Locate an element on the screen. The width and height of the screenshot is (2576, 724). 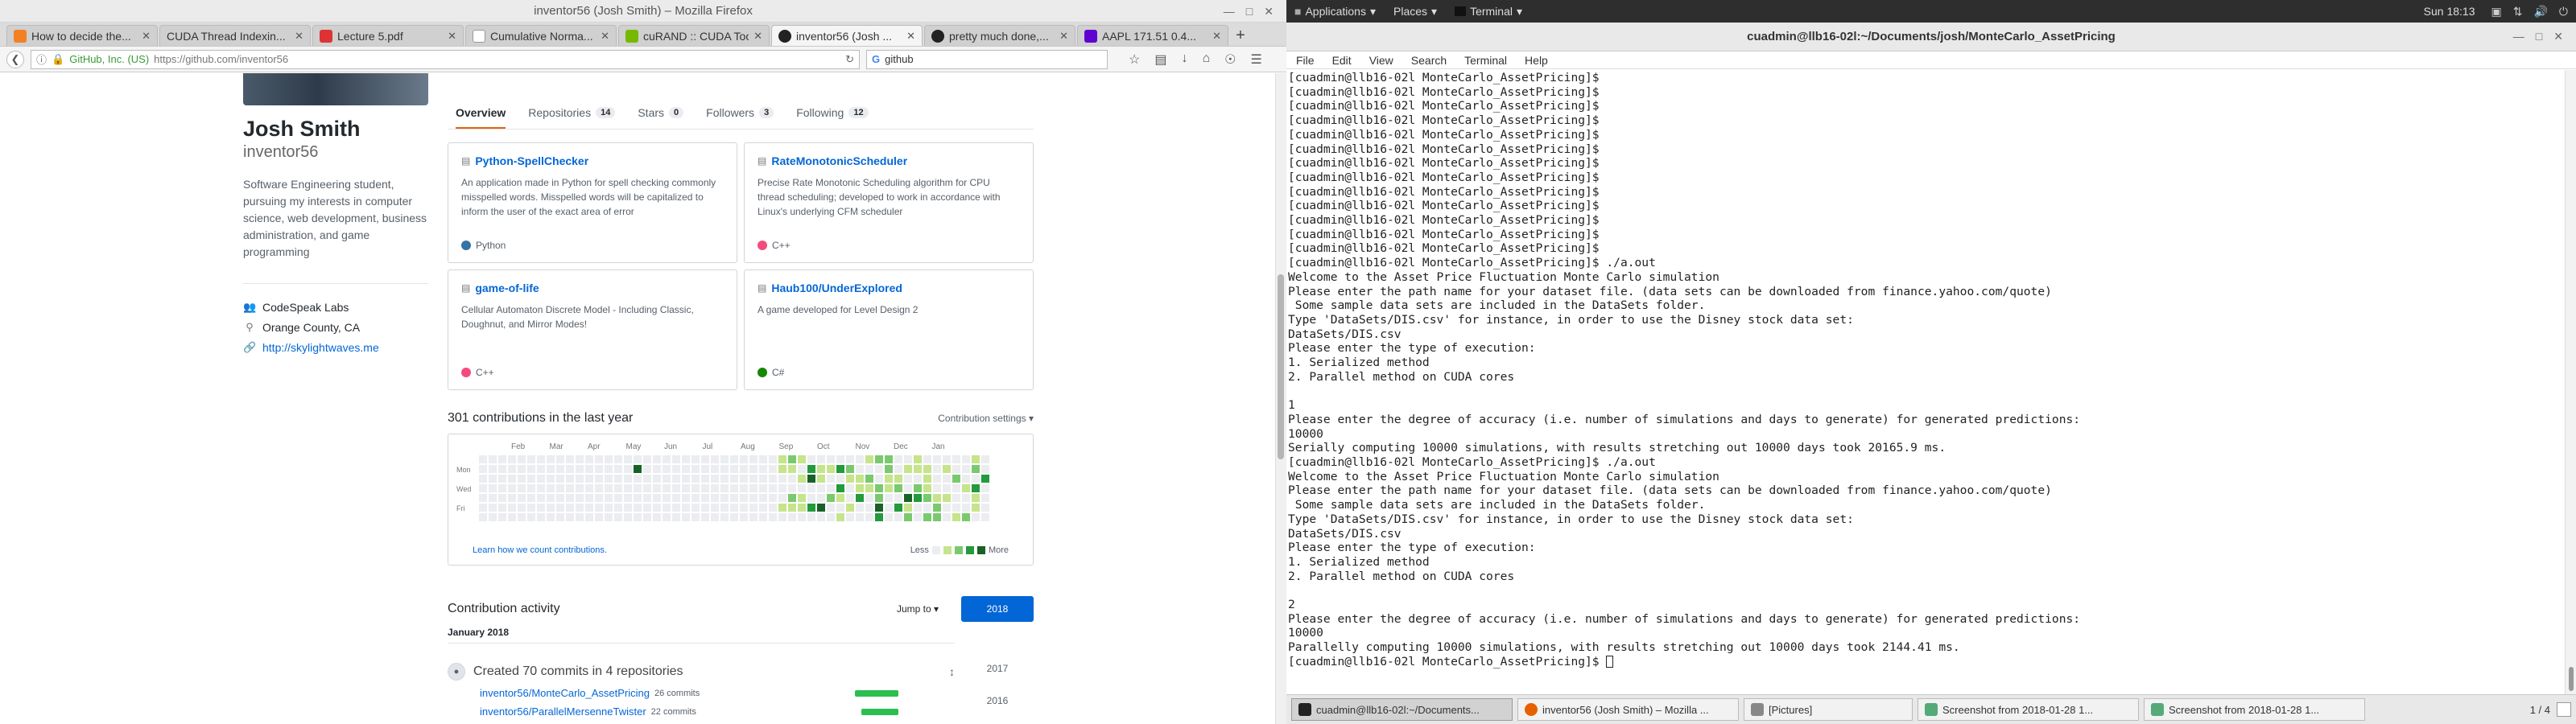
tab-following: Following 12 is located at coordinates (832, 117).